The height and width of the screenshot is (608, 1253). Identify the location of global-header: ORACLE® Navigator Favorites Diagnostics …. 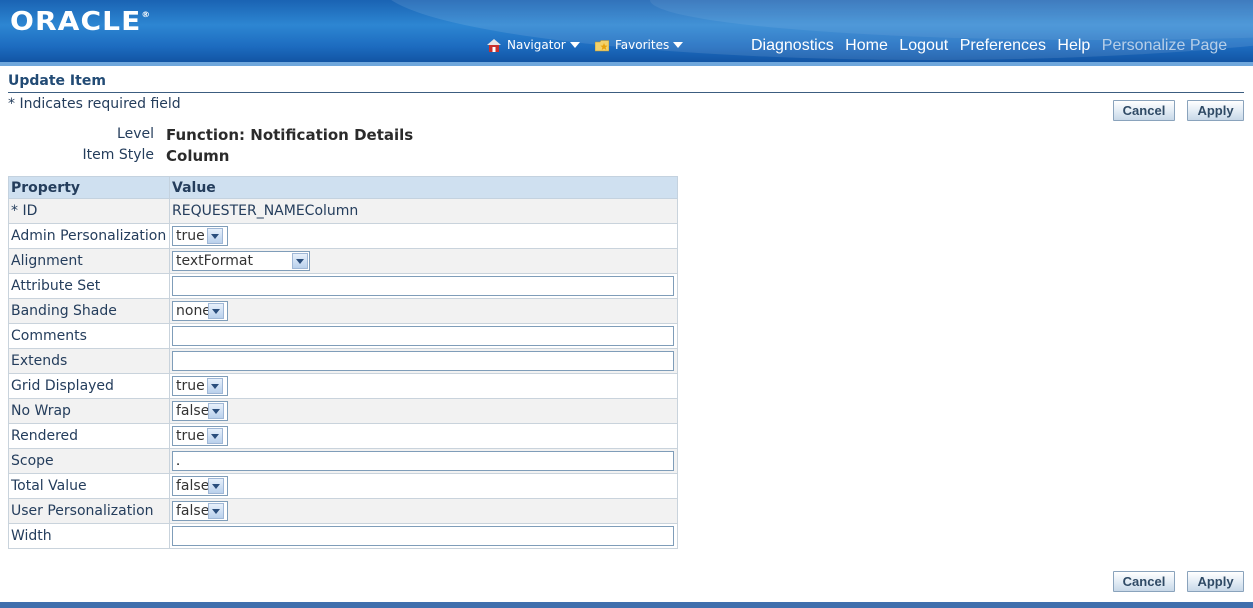
(626, 33).